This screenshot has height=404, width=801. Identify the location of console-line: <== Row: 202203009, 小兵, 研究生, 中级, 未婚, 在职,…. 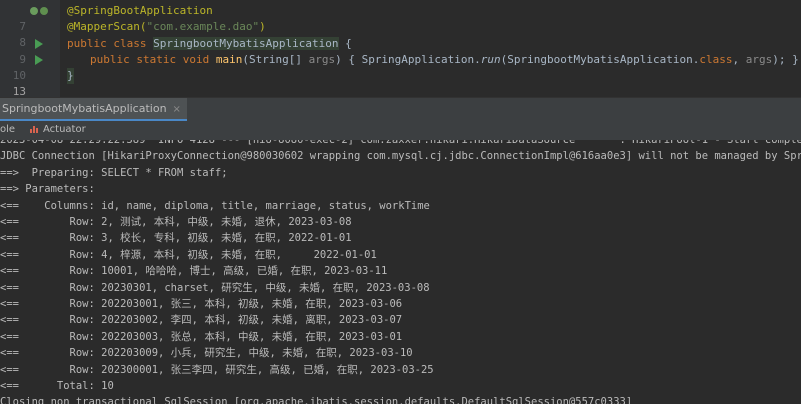
(206, 353).